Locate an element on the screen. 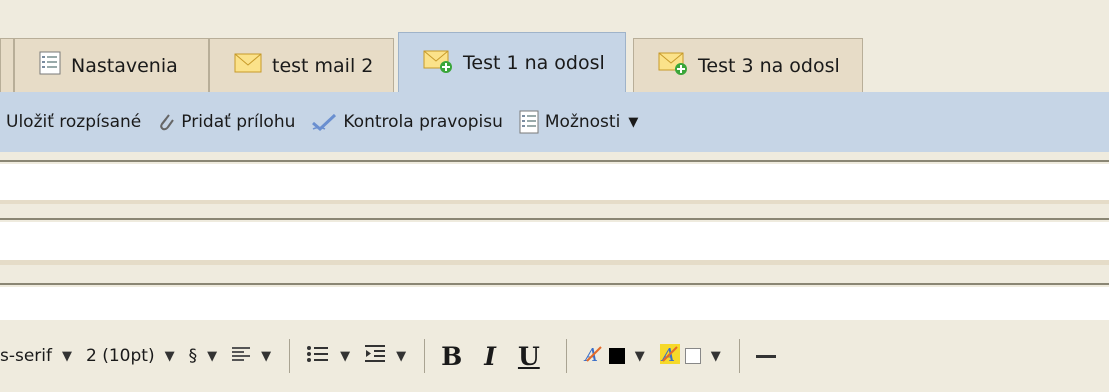 This screenshot has width=1109, height=392. text-color-icon: A is located at coordinates (594, 356).